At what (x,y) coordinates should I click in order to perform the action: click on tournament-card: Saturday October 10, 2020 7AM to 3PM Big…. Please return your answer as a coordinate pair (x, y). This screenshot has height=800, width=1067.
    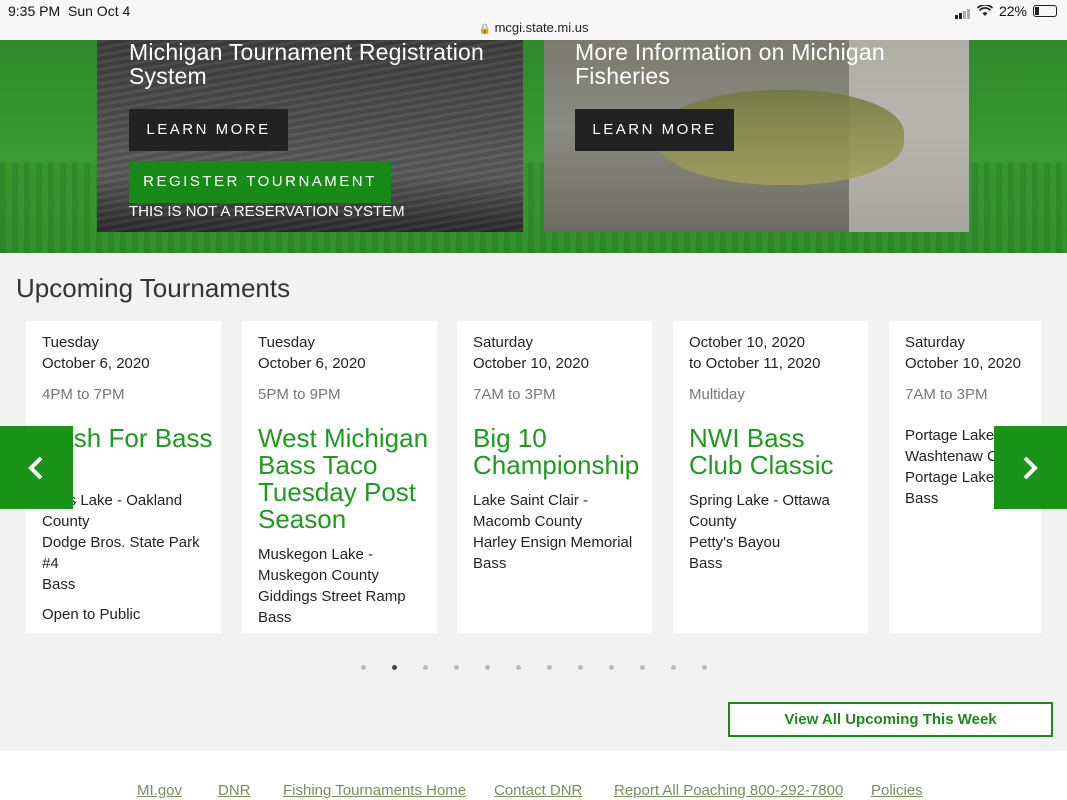
    Looking at the image, I should click on (554, 477).